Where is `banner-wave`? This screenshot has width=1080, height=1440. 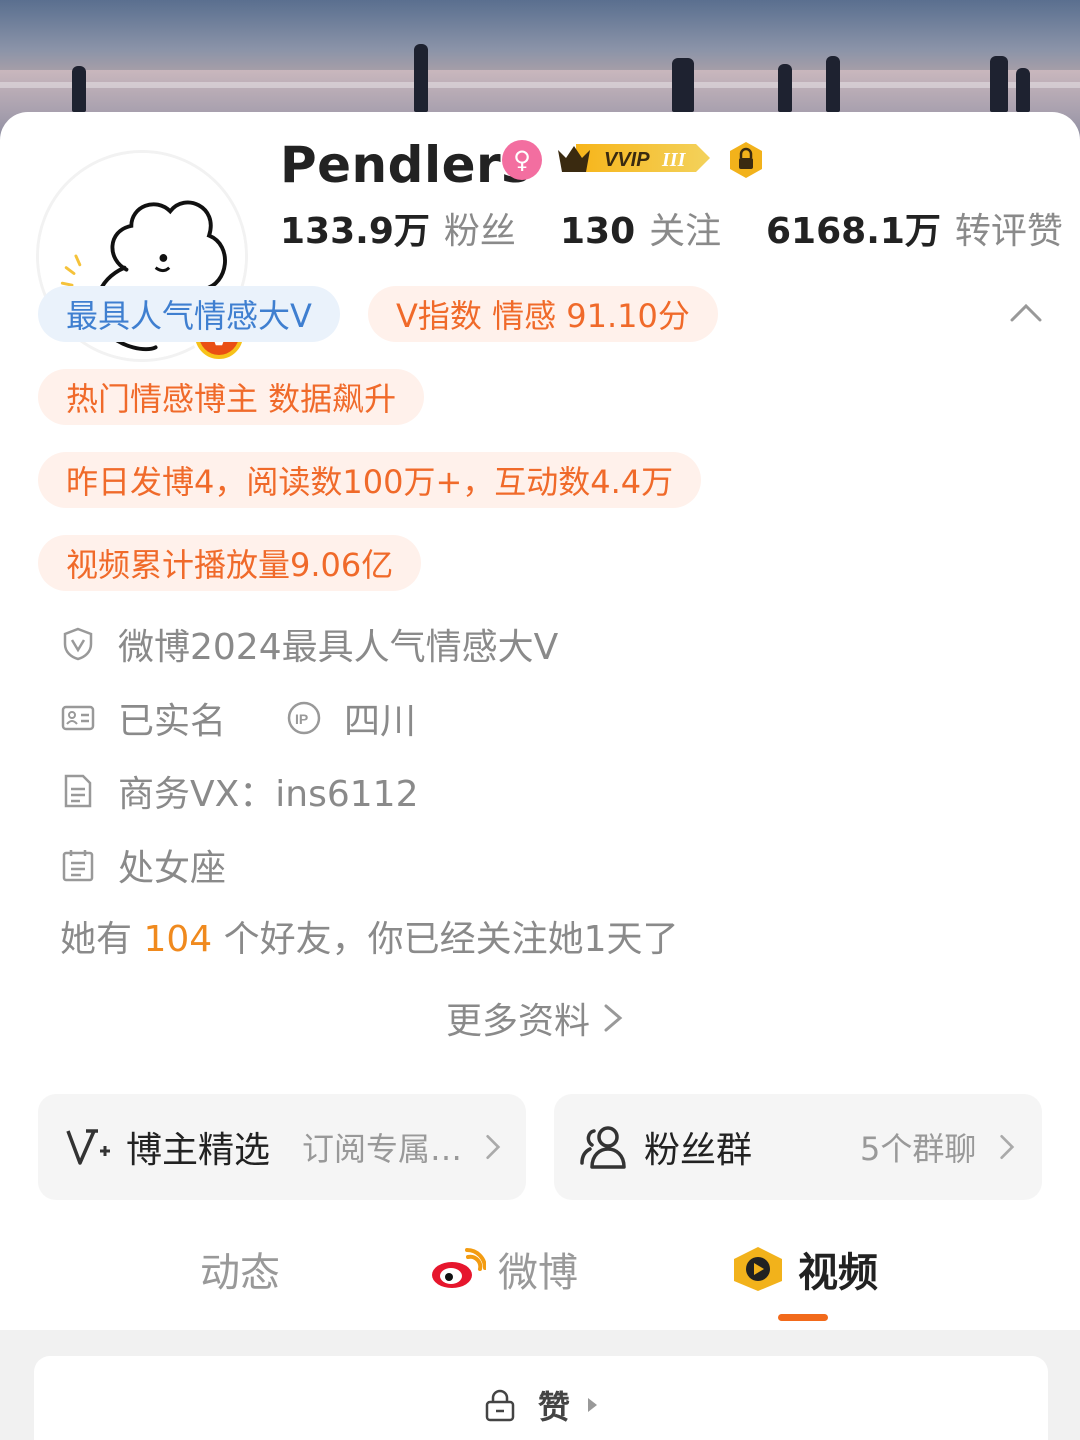 banner-wave is located at coordinates (540, 85).